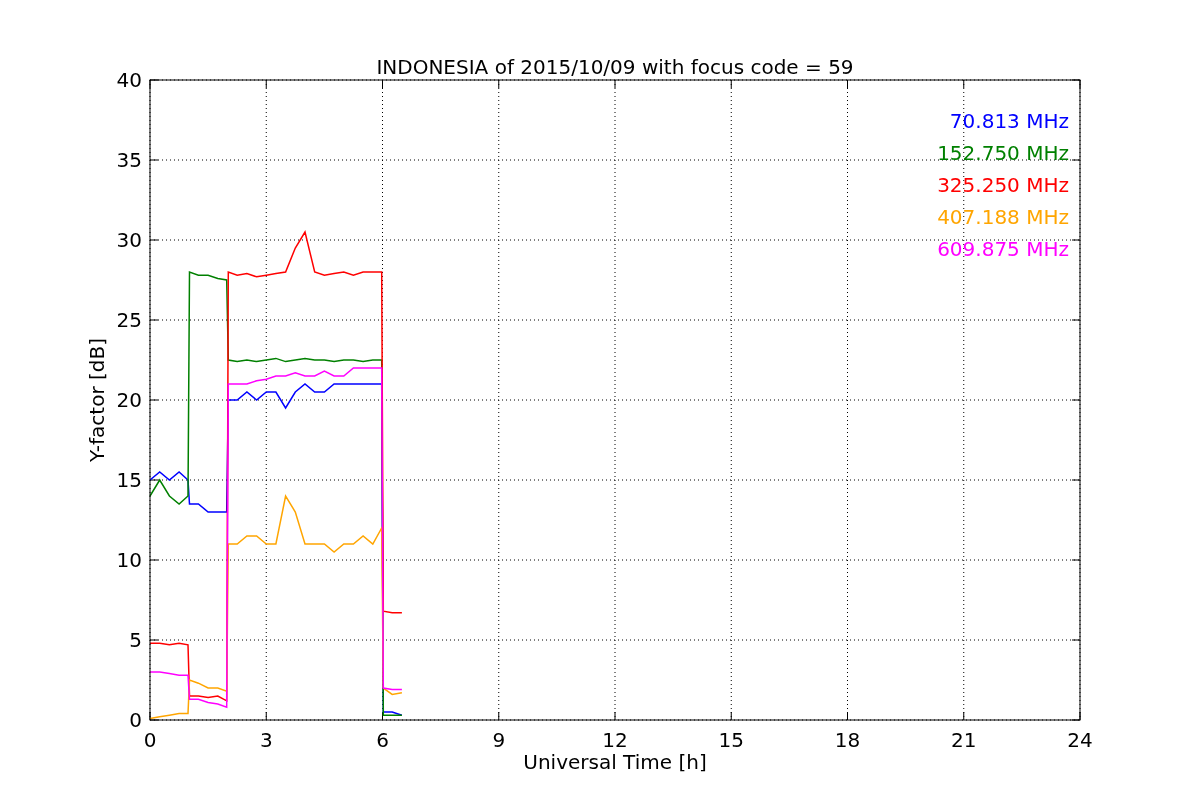 The image size is (1200, 800). What do you see at coordinates (615, 740) in the screenshot?
I see `x-tick-label: 12` at bounding box center [615, 740].